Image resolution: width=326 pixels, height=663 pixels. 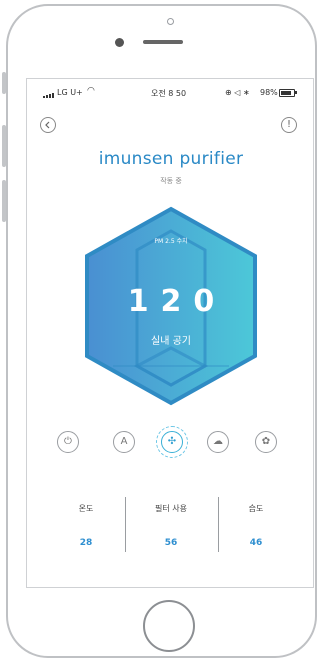 I want to click on fan-button: ✣, so click(x=172, y=442).